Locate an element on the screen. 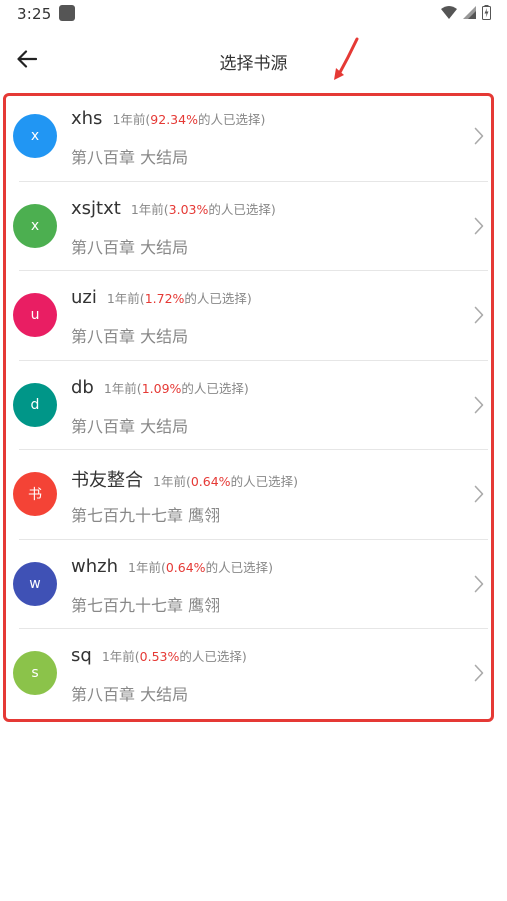 The height and width of the screenshot is (901, 507). source-header: xsjtxt 1年前(3.03%的人已选择) is located at coordinates (173, 208).